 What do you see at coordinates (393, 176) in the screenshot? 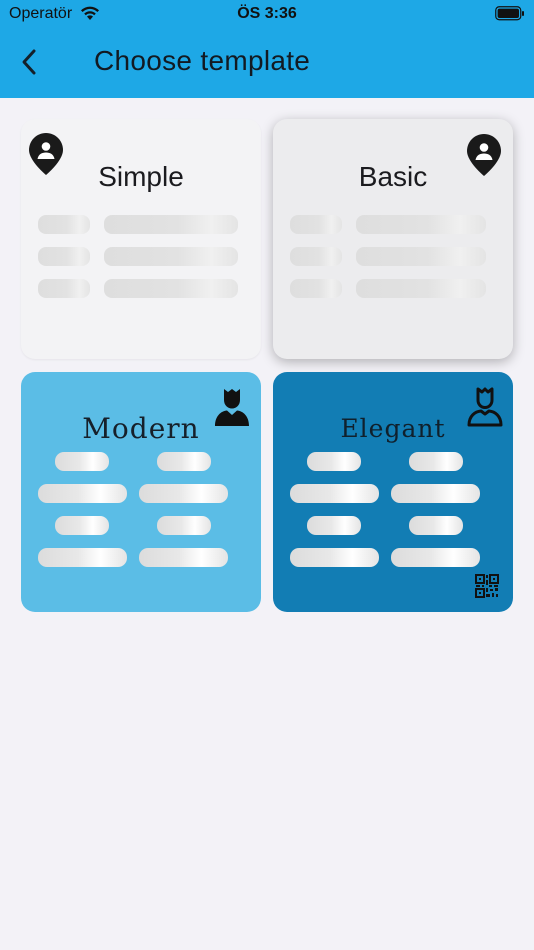
I see `template-name: Basic` at bounding box center [393, 176].